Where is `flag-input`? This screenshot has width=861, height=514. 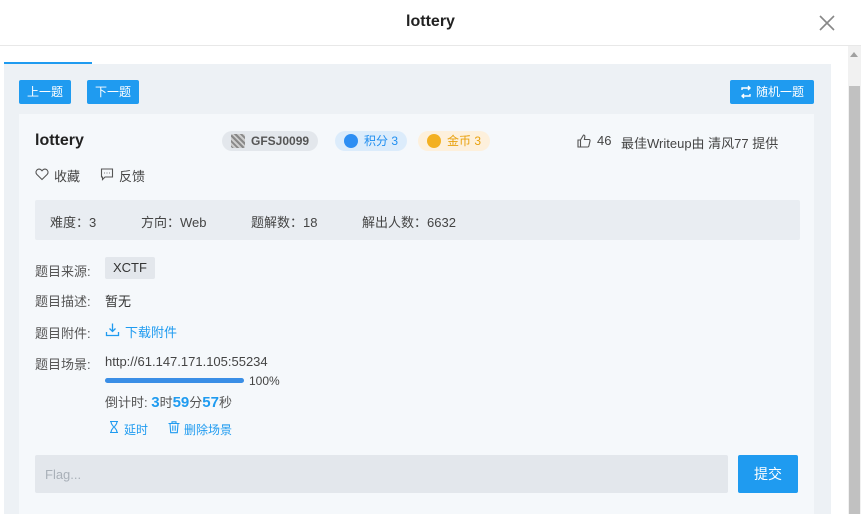 flag-input is located at coordinates (381, 474).